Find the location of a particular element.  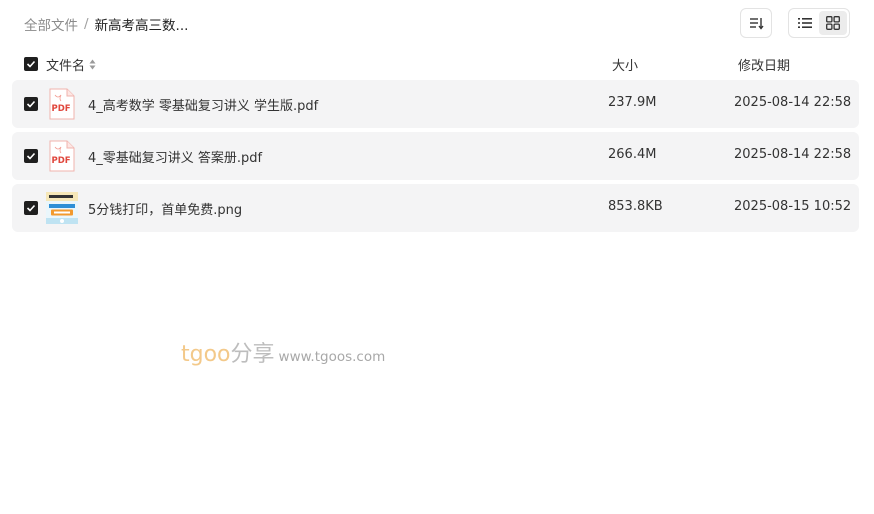

list-view-button is located at coordinates (805, 23).